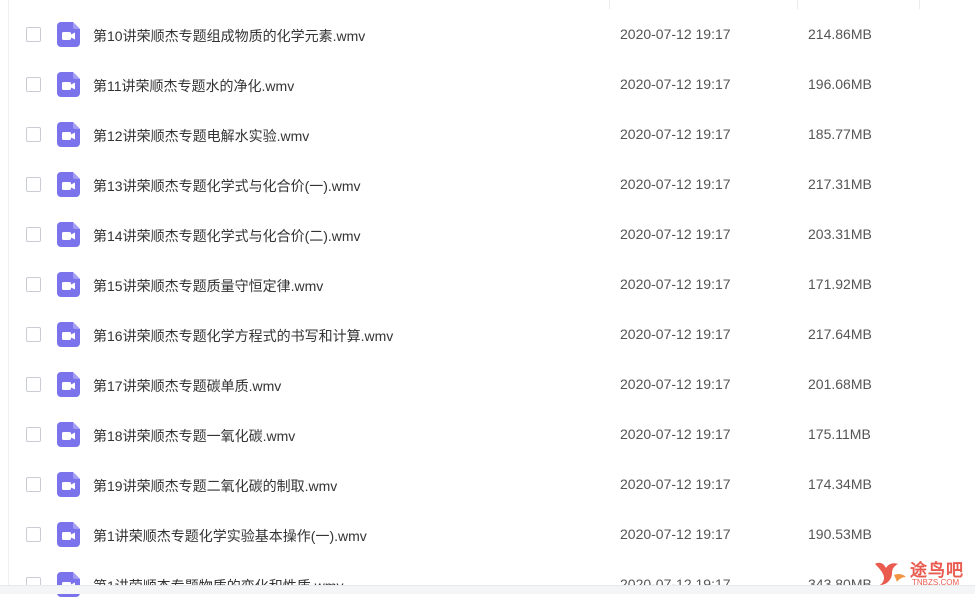  What do you see at coordinates (194, 436) in the screenshot?
I see `file-name: 第18讲荣顺杰专题一氧化碳.wmv` at bounding box center [194, 436].